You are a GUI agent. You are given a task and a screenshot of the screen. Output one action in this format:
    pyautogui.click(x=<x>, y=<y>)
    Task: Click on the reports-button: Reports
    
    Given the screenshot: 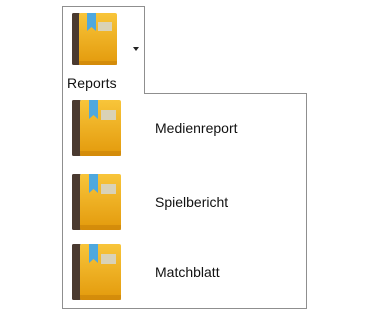 What is the action you would take?
    pyautogui.click(x=103, y=50)
    